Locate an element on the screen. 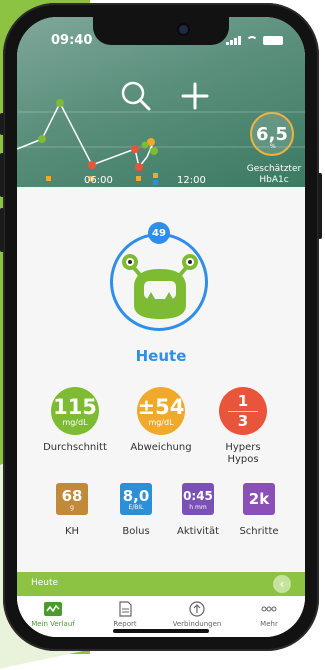  status-time: 09:40 is located at coordinates (72, 40).